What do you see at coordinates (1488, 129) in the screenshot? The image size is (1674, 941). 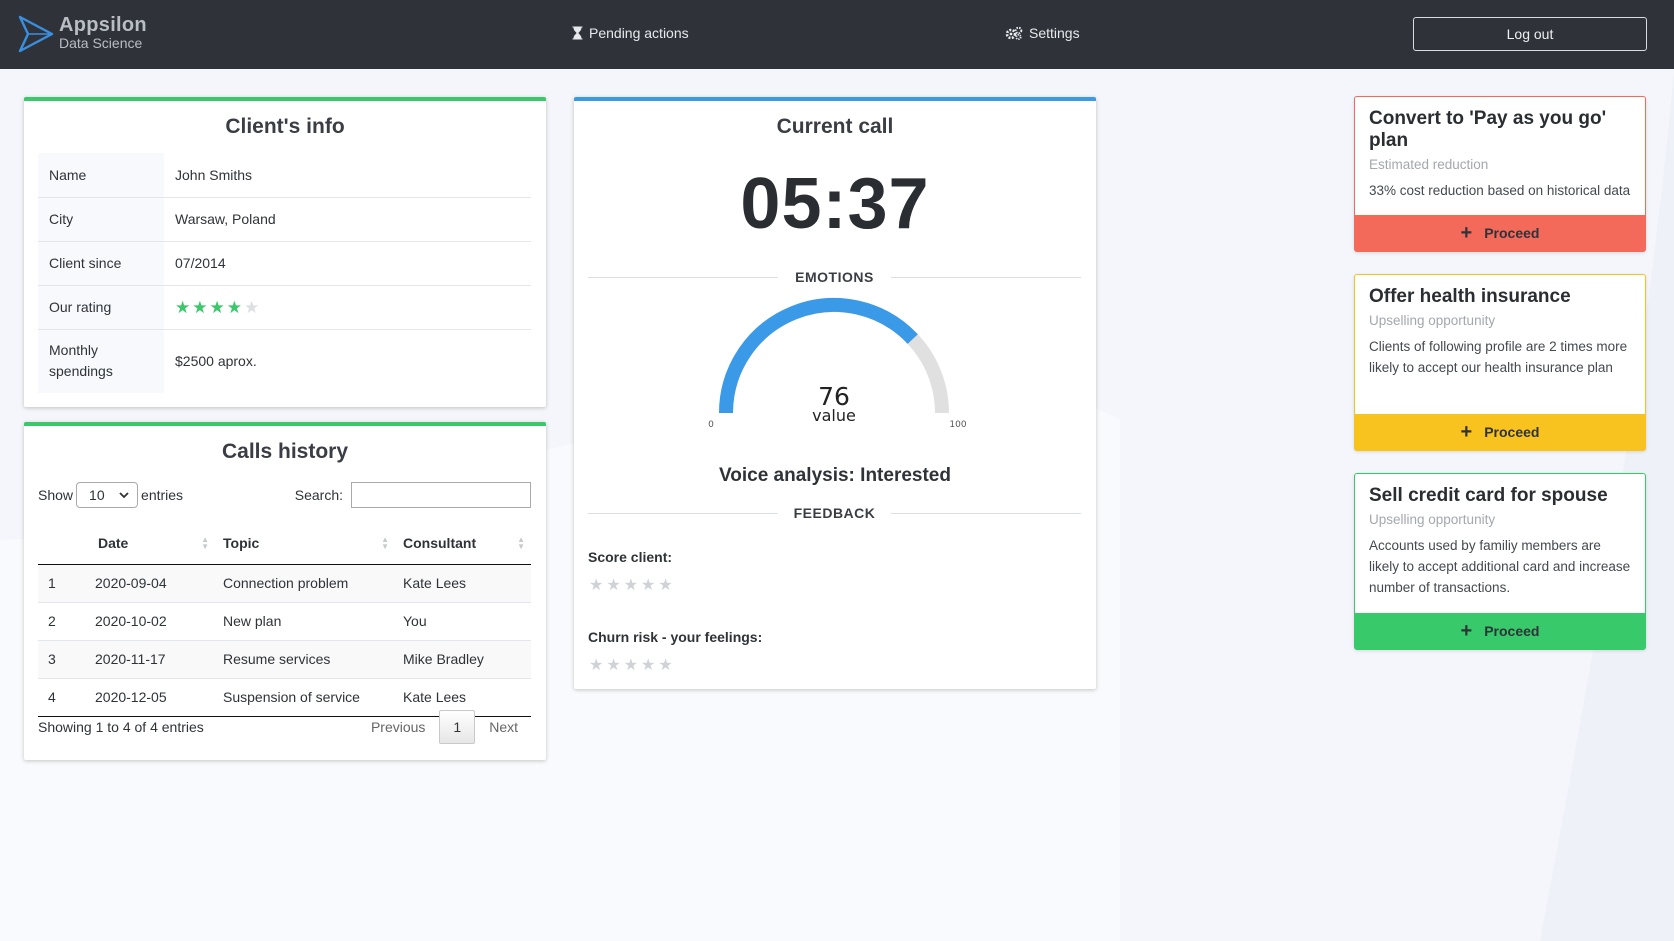 I see `offer-title: Convert to 'Pay as you go' plan` at bounding box center [1488, 129].